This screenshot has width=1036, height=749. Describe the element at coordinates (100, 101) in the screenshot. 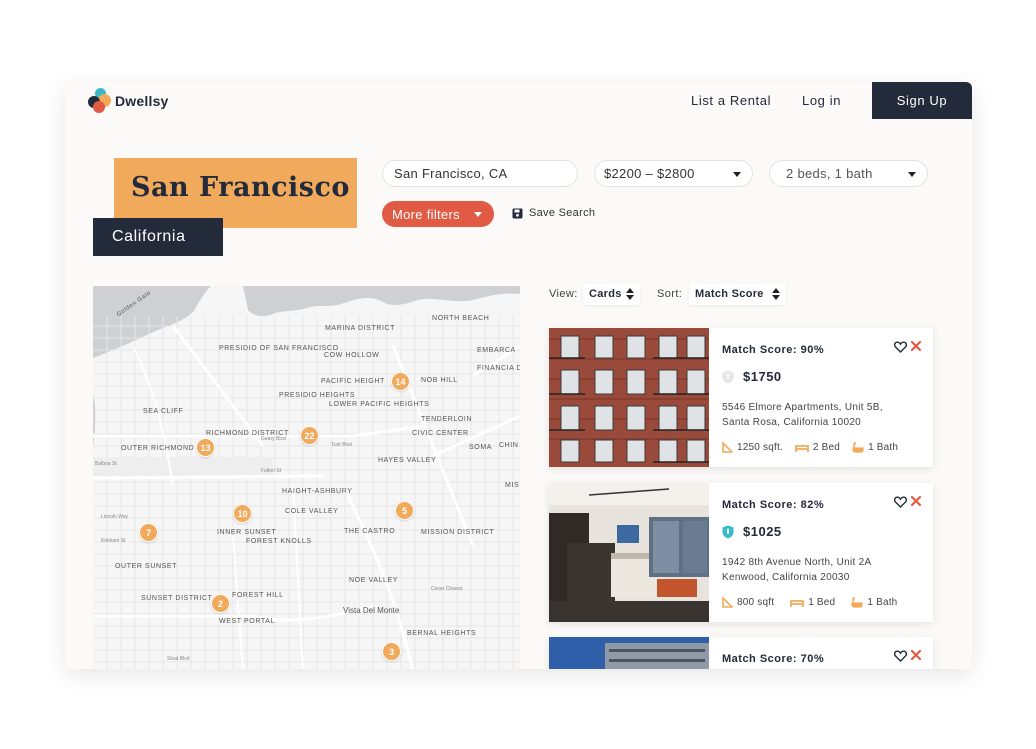

I see `logo-icon` at that location.